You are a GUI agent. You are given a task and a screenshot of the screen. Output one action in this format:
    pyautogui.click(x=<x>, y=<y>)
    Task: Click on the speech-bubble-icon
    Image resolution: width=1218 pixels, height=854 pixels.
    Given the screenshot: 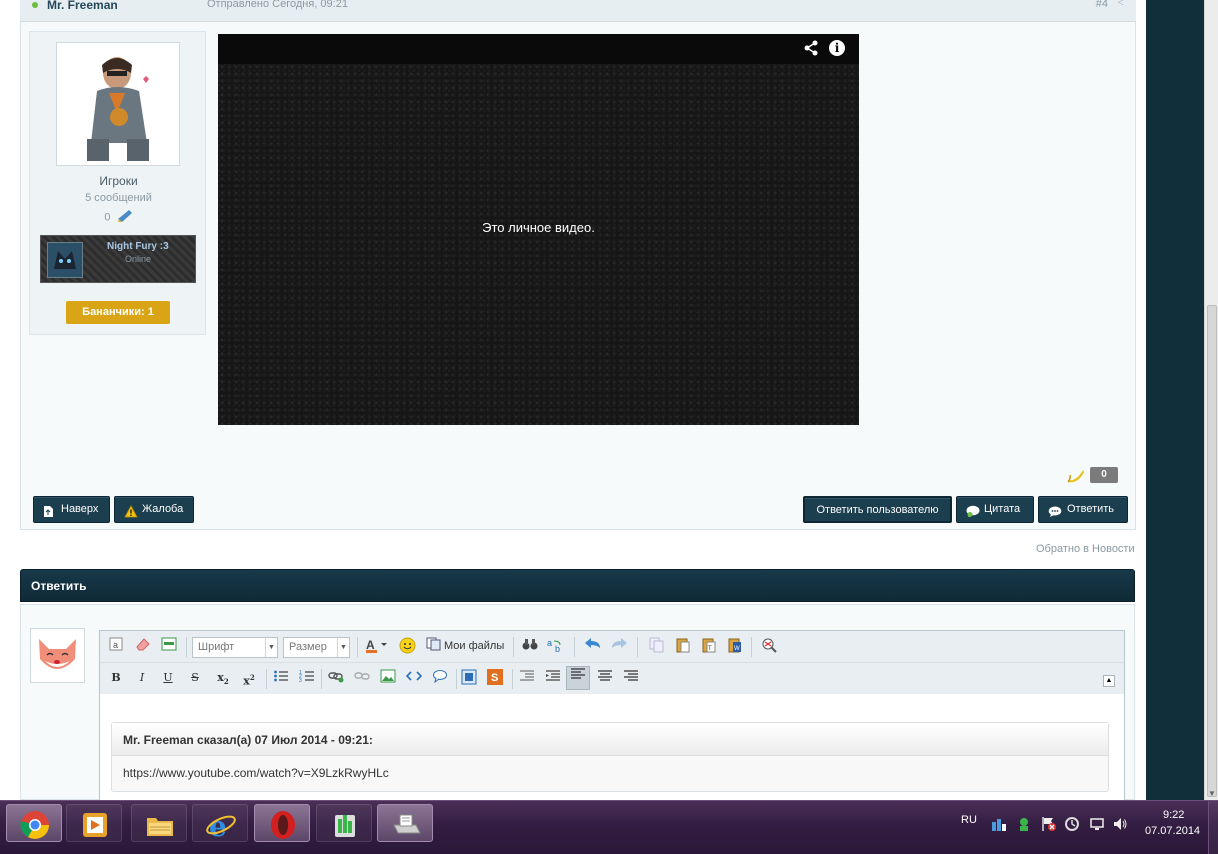 What is the action you would take?
    pyautogui.click(x=1055, y=515)
    